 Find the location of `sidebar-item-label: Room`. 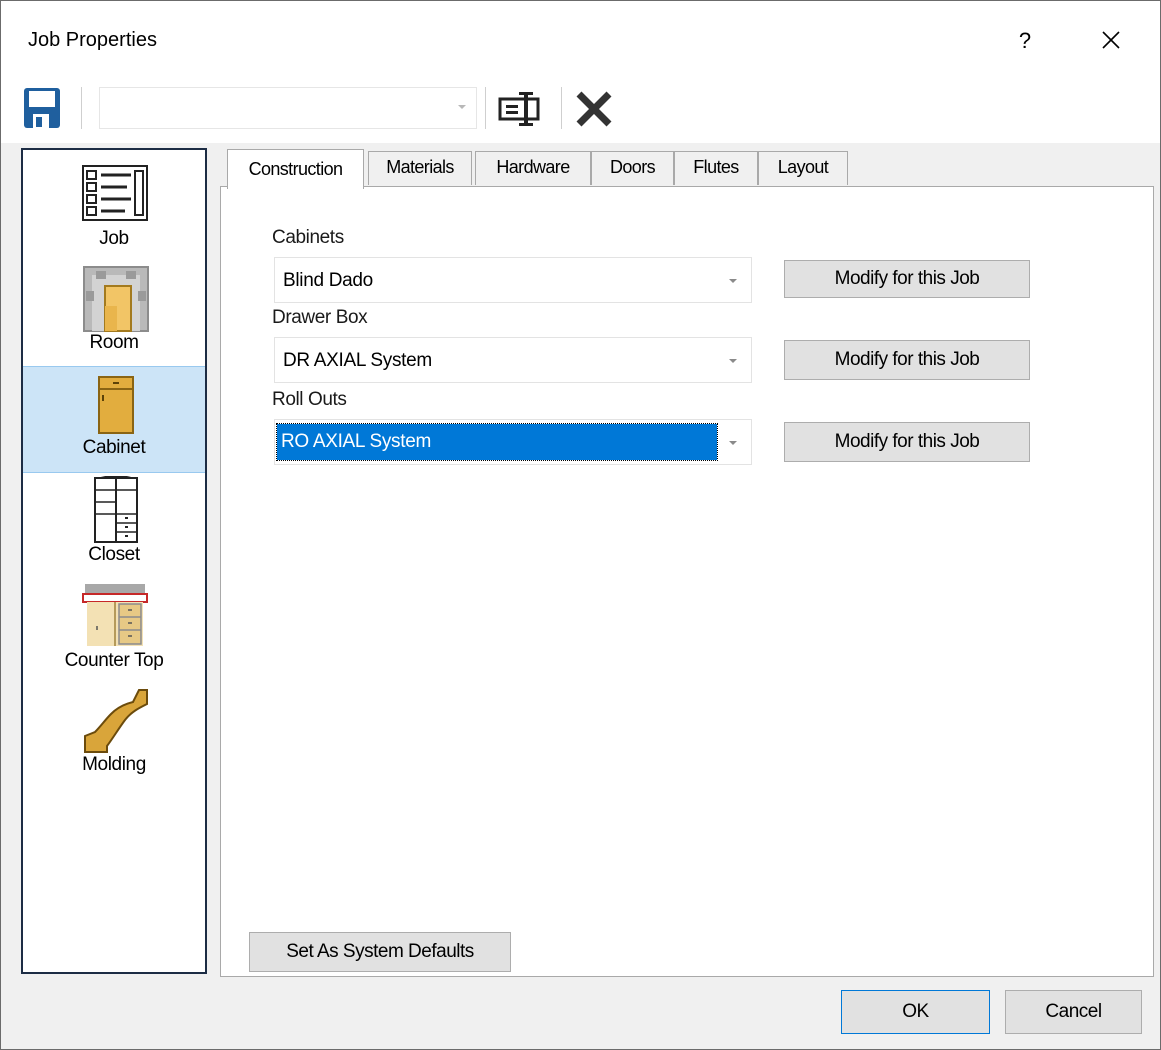

sidebar-item-label: Room is located at coordinates (114, 342).